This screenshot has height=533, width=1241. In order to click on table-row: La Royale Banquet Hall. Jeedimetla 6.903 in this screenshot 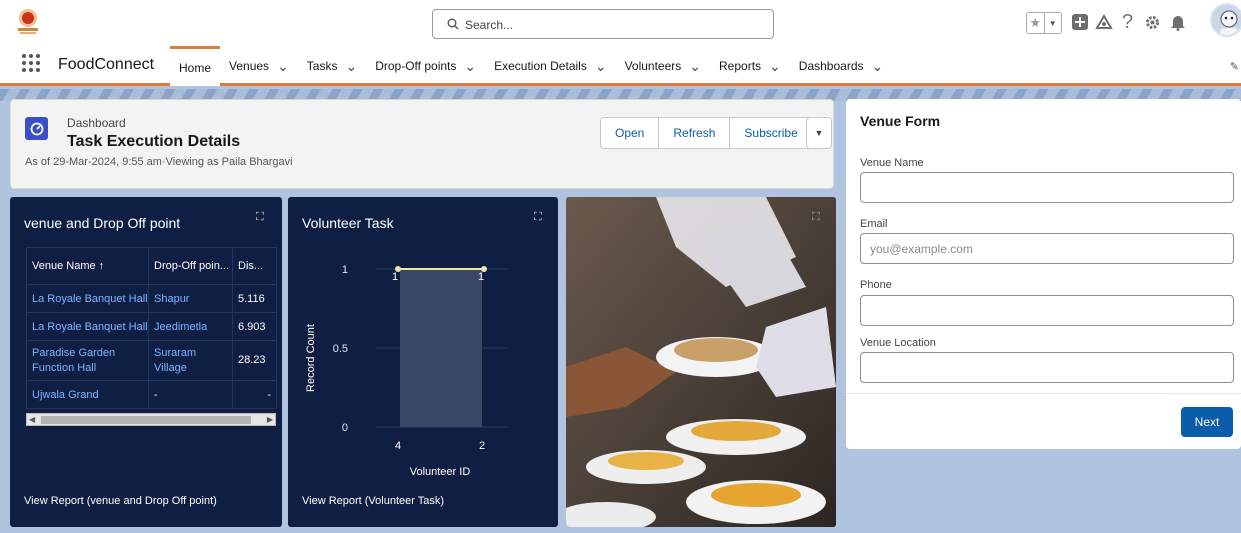, I will do `click(151, 326)`.